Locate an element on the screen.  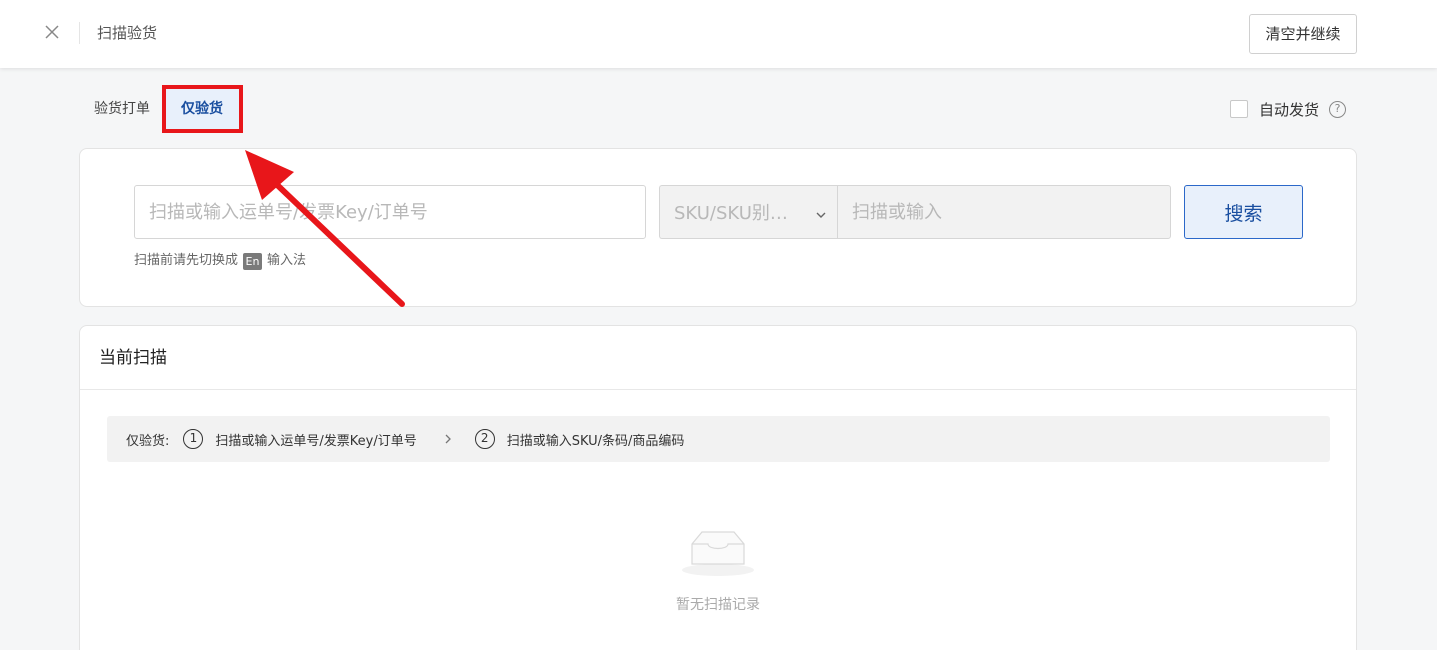
order-number-input is located at coordinates (390, 212).